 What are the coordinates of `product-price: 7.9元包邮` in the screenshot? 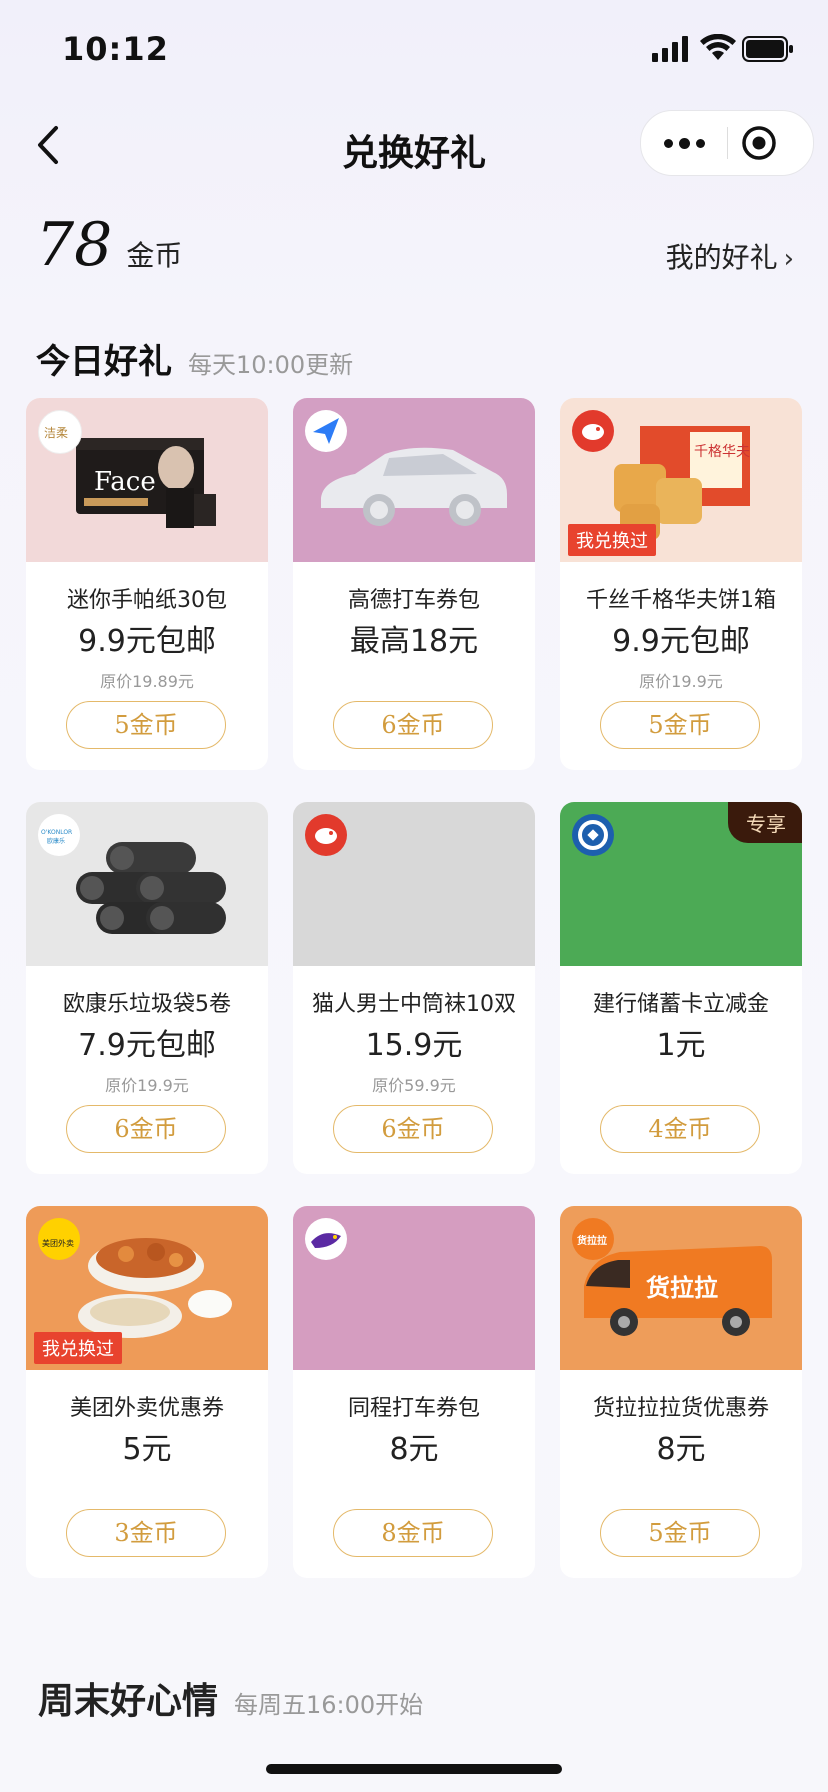 It's located at (147, 1045).